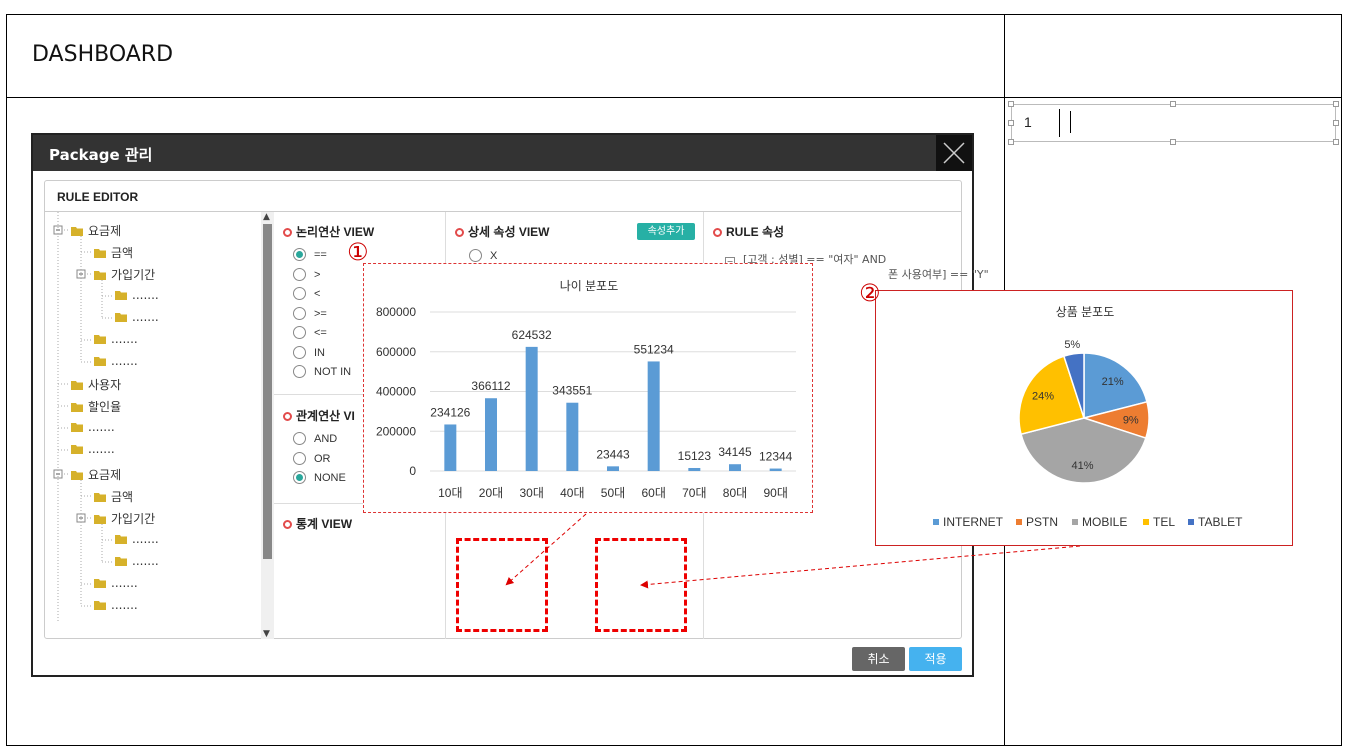 This screenshot has width=1354, height=754. I want to click on data-label: 624532, so click(532, 335).